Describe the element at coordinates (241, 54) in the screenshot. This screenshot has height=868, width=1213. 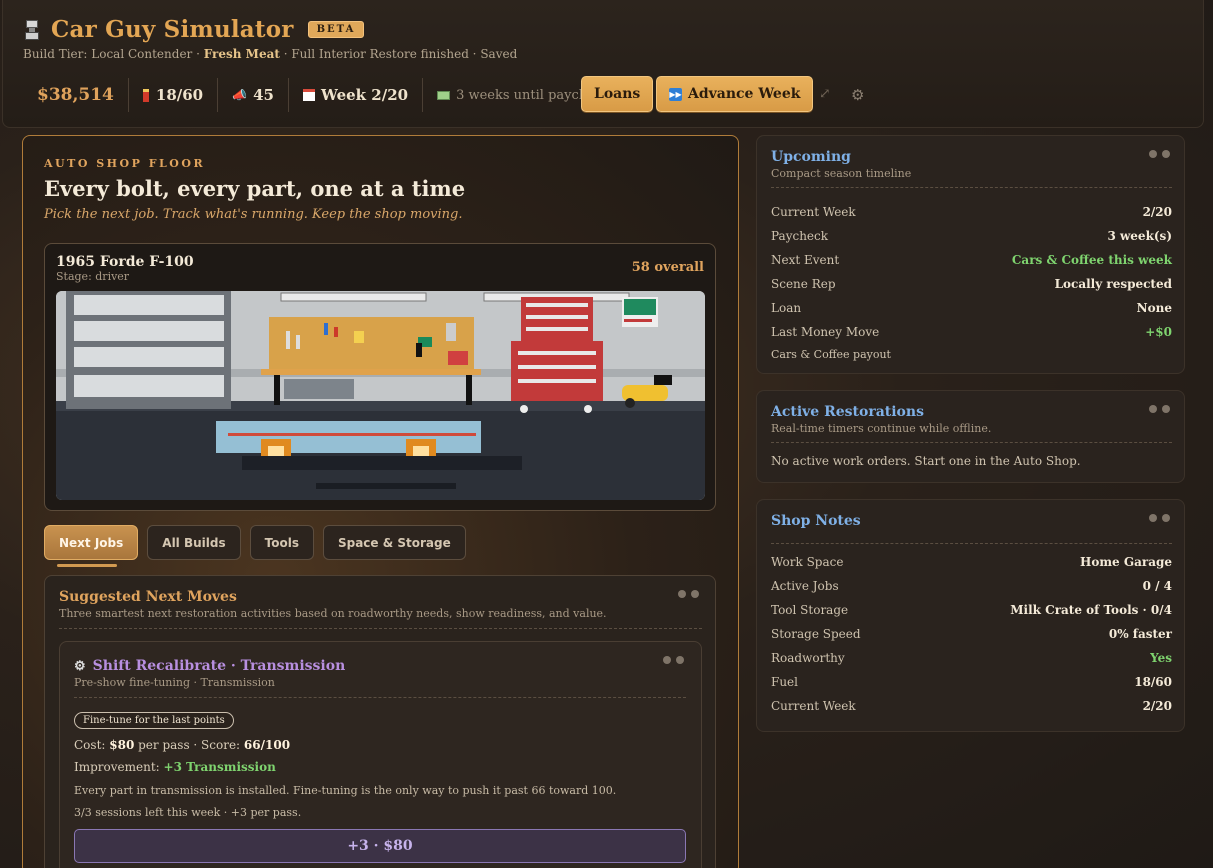
I see `tier-name: Fresh Meat` at that location.